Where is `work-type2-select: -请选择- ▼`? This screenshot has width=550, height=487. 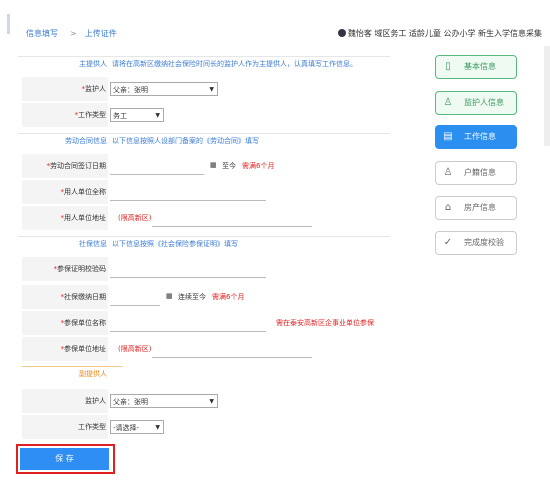 work-type2-select: -请选择- ▼ is located at coordinates (137, 427).